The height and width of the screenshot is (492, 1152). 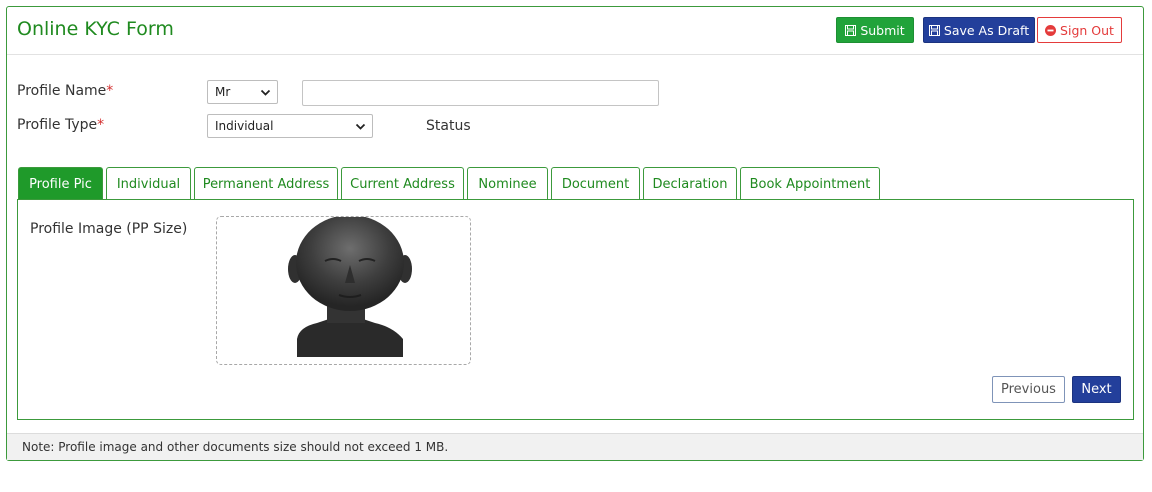 What do you see at coordinates (109, 229) in the screenshot?
I see `profile-image-label: Profile Image (PP Size)` at bounding box center [109, 229].